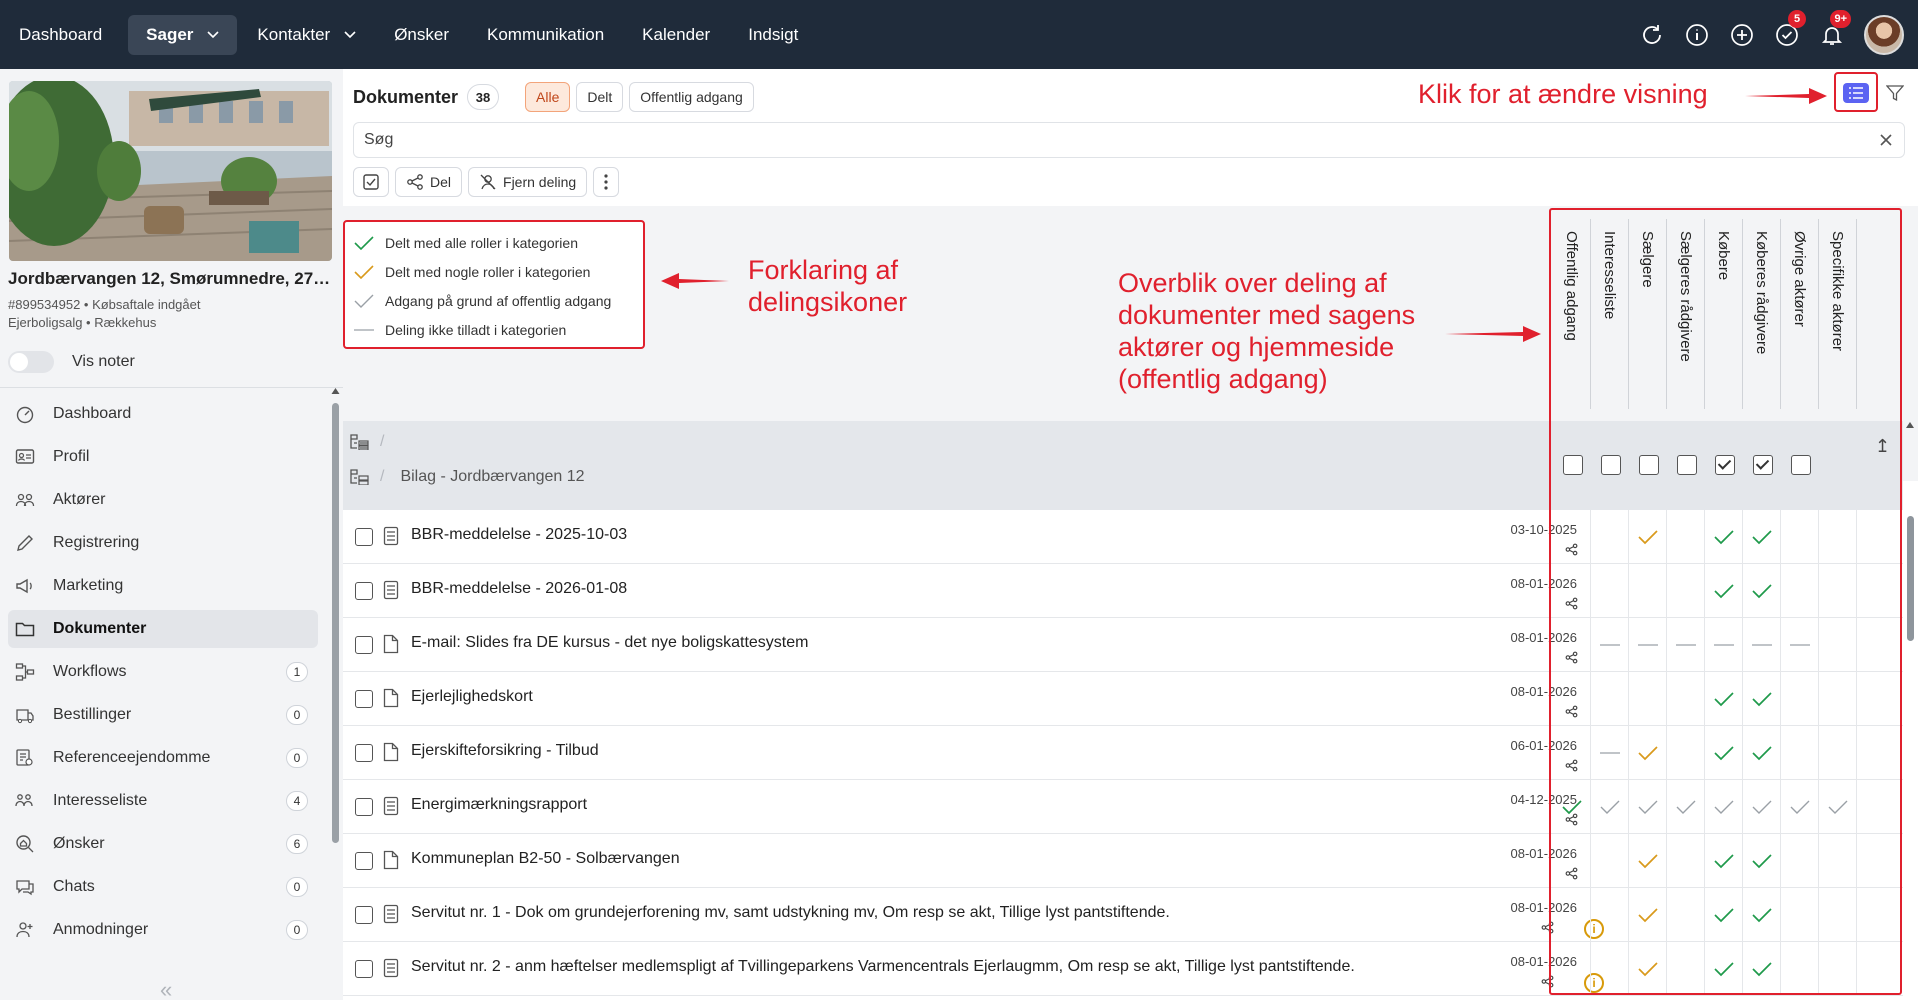  I want to click on nav-kalender: Kalender, so click(676, 35).